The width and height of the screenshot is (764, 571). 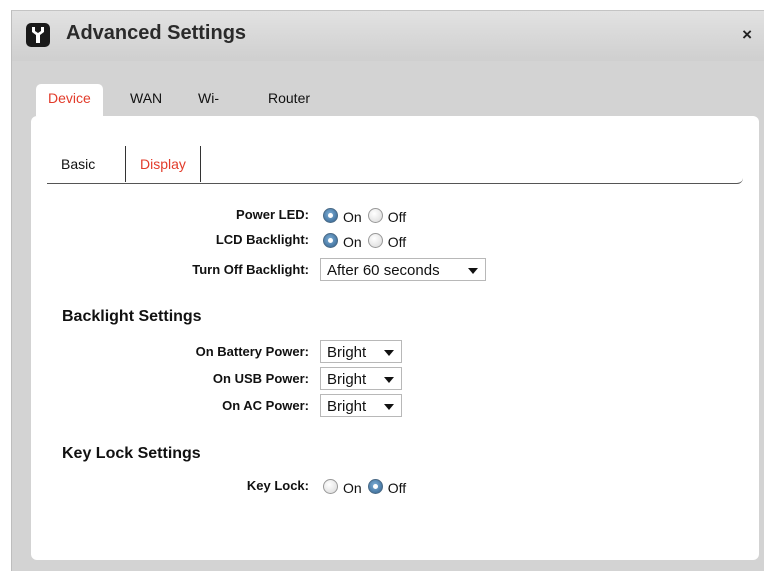 What do you see at coordinates (352, 488) in the screenshot?
I see `key-lock-on-label: On` at bounding box center [352, 488].